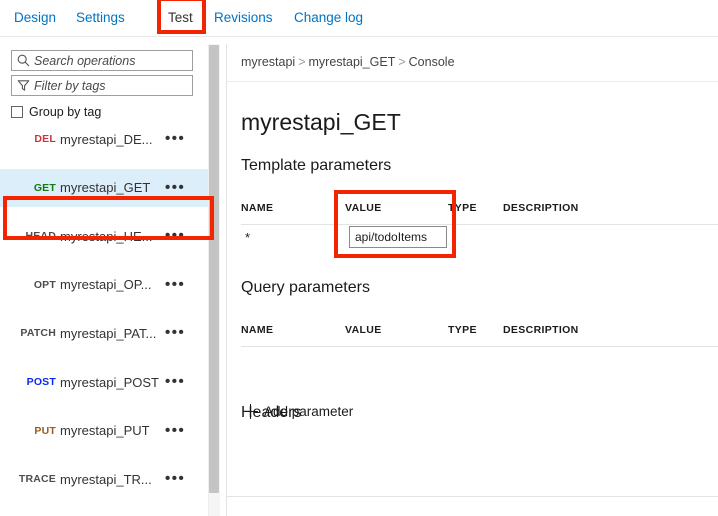 The height and width of the screenshot is (516, 718). Describe the element at coordinates (479, 224) in the screenshot. I see `template-parameters-header-rule` at that location.